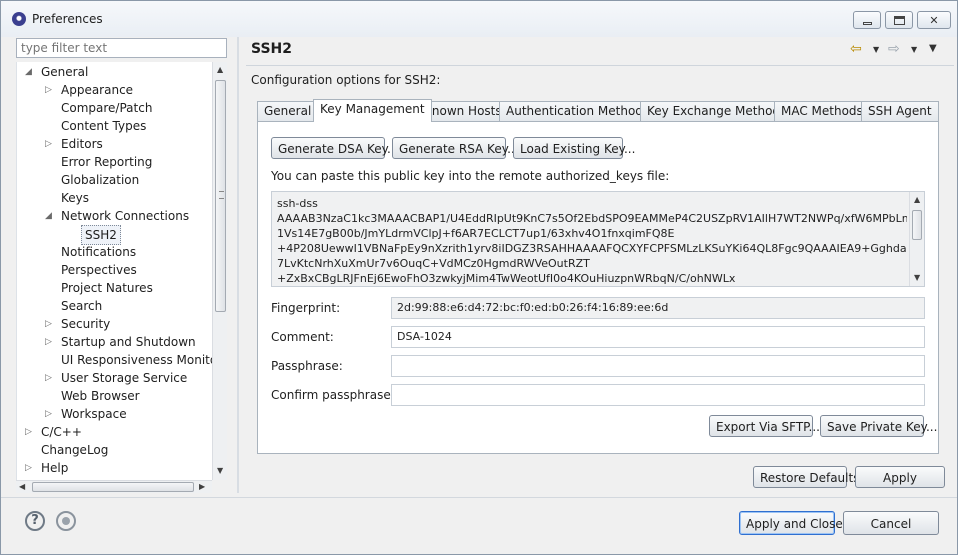  I want to click on tree-item-label: User Storage Service, so click(124, 378).